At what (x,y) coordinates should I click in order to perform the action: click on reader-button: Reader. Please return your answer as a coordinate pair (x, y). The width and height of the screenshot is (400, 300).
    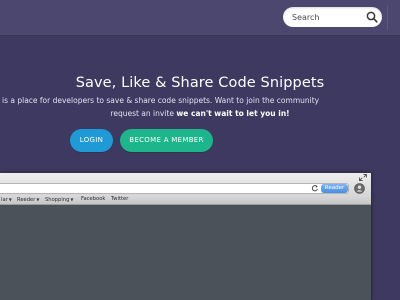
    Looking at the image, I should click on (334, 188).